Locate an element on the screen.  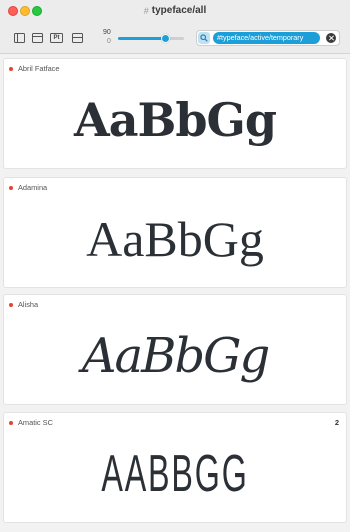
window-title: # typeface/all is located at coordinates (175, 10).